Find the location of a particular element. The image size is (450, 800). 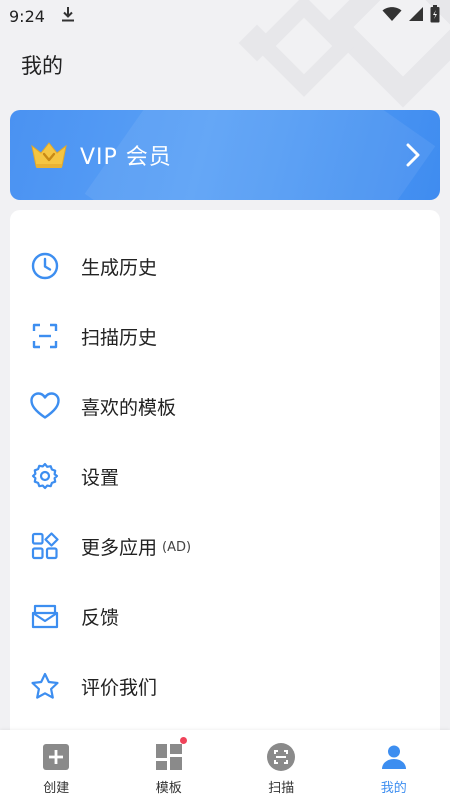

menu-item-feedback: 反馈 is located at coordinates (225, 616).